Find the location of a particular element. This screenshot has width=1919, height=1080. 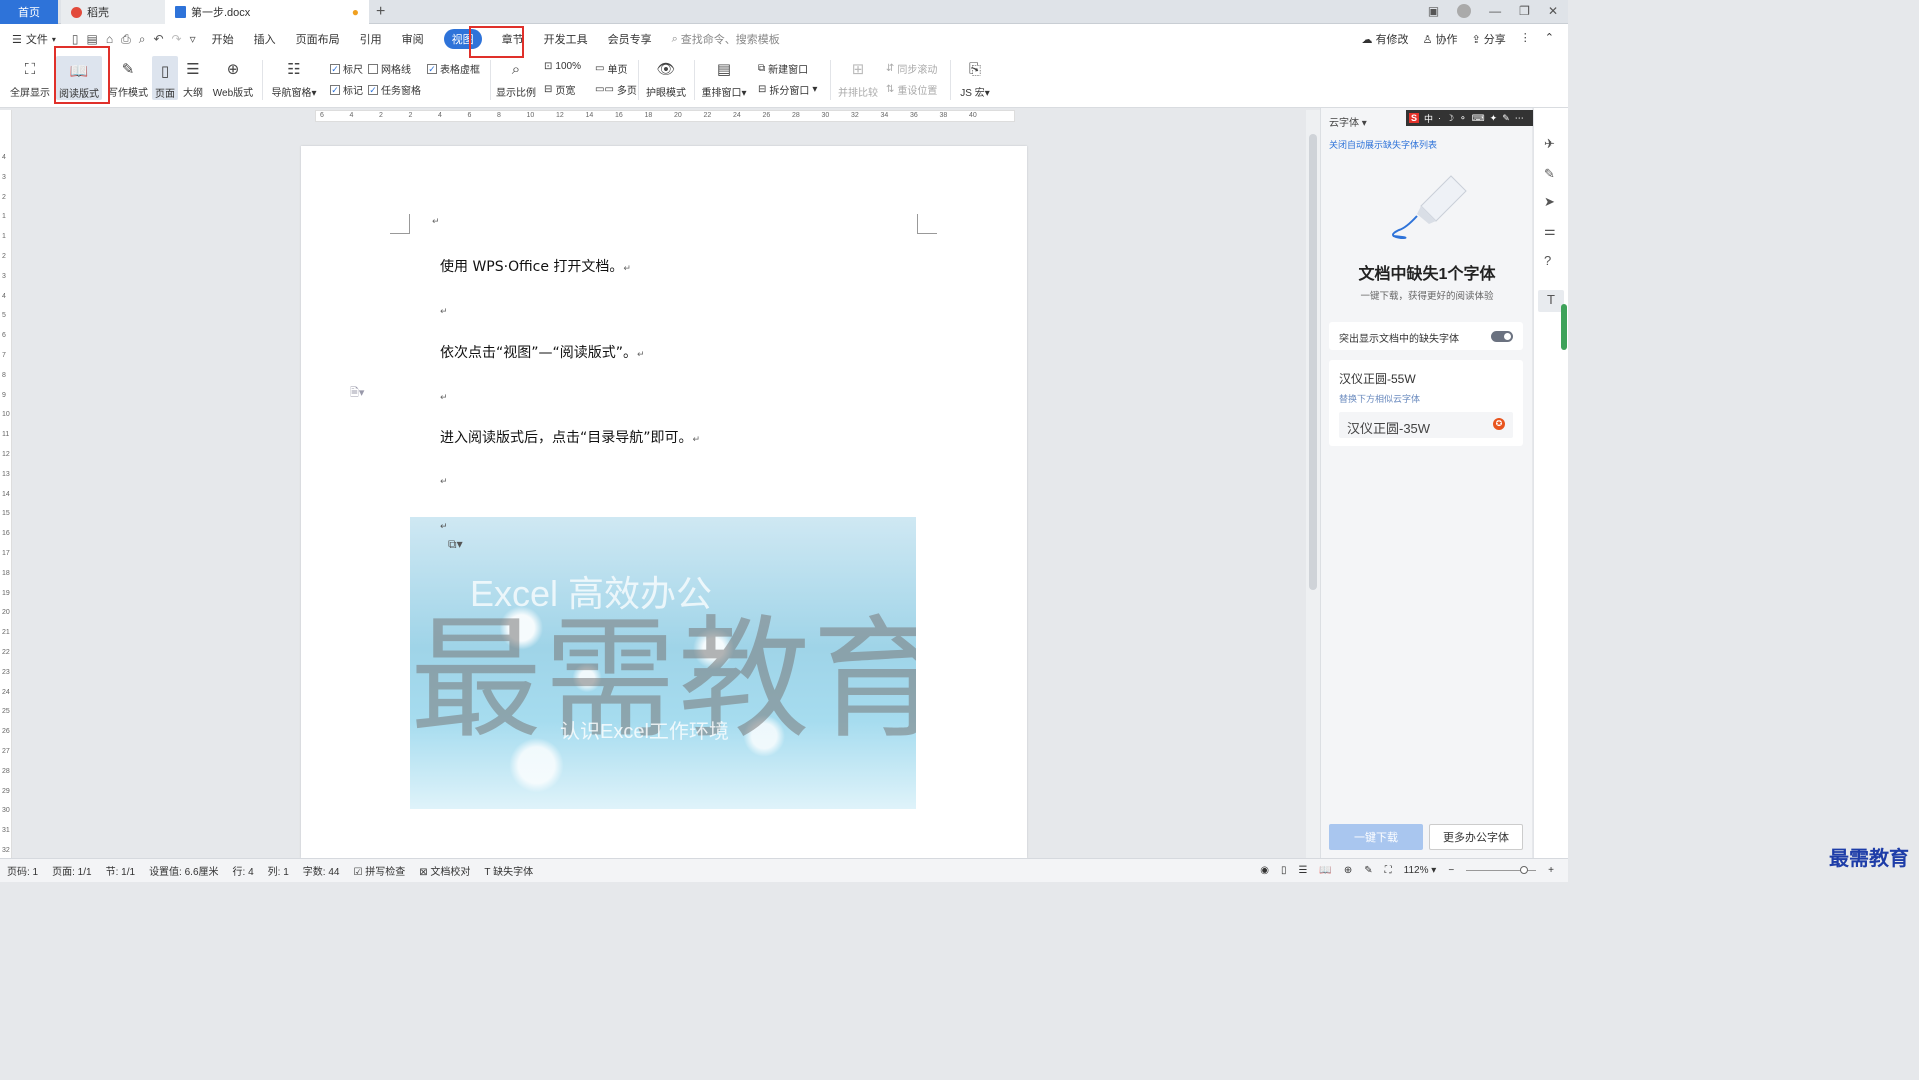

web-layout-button: ⊕ Web版式 is located at coordinates (233, 76).